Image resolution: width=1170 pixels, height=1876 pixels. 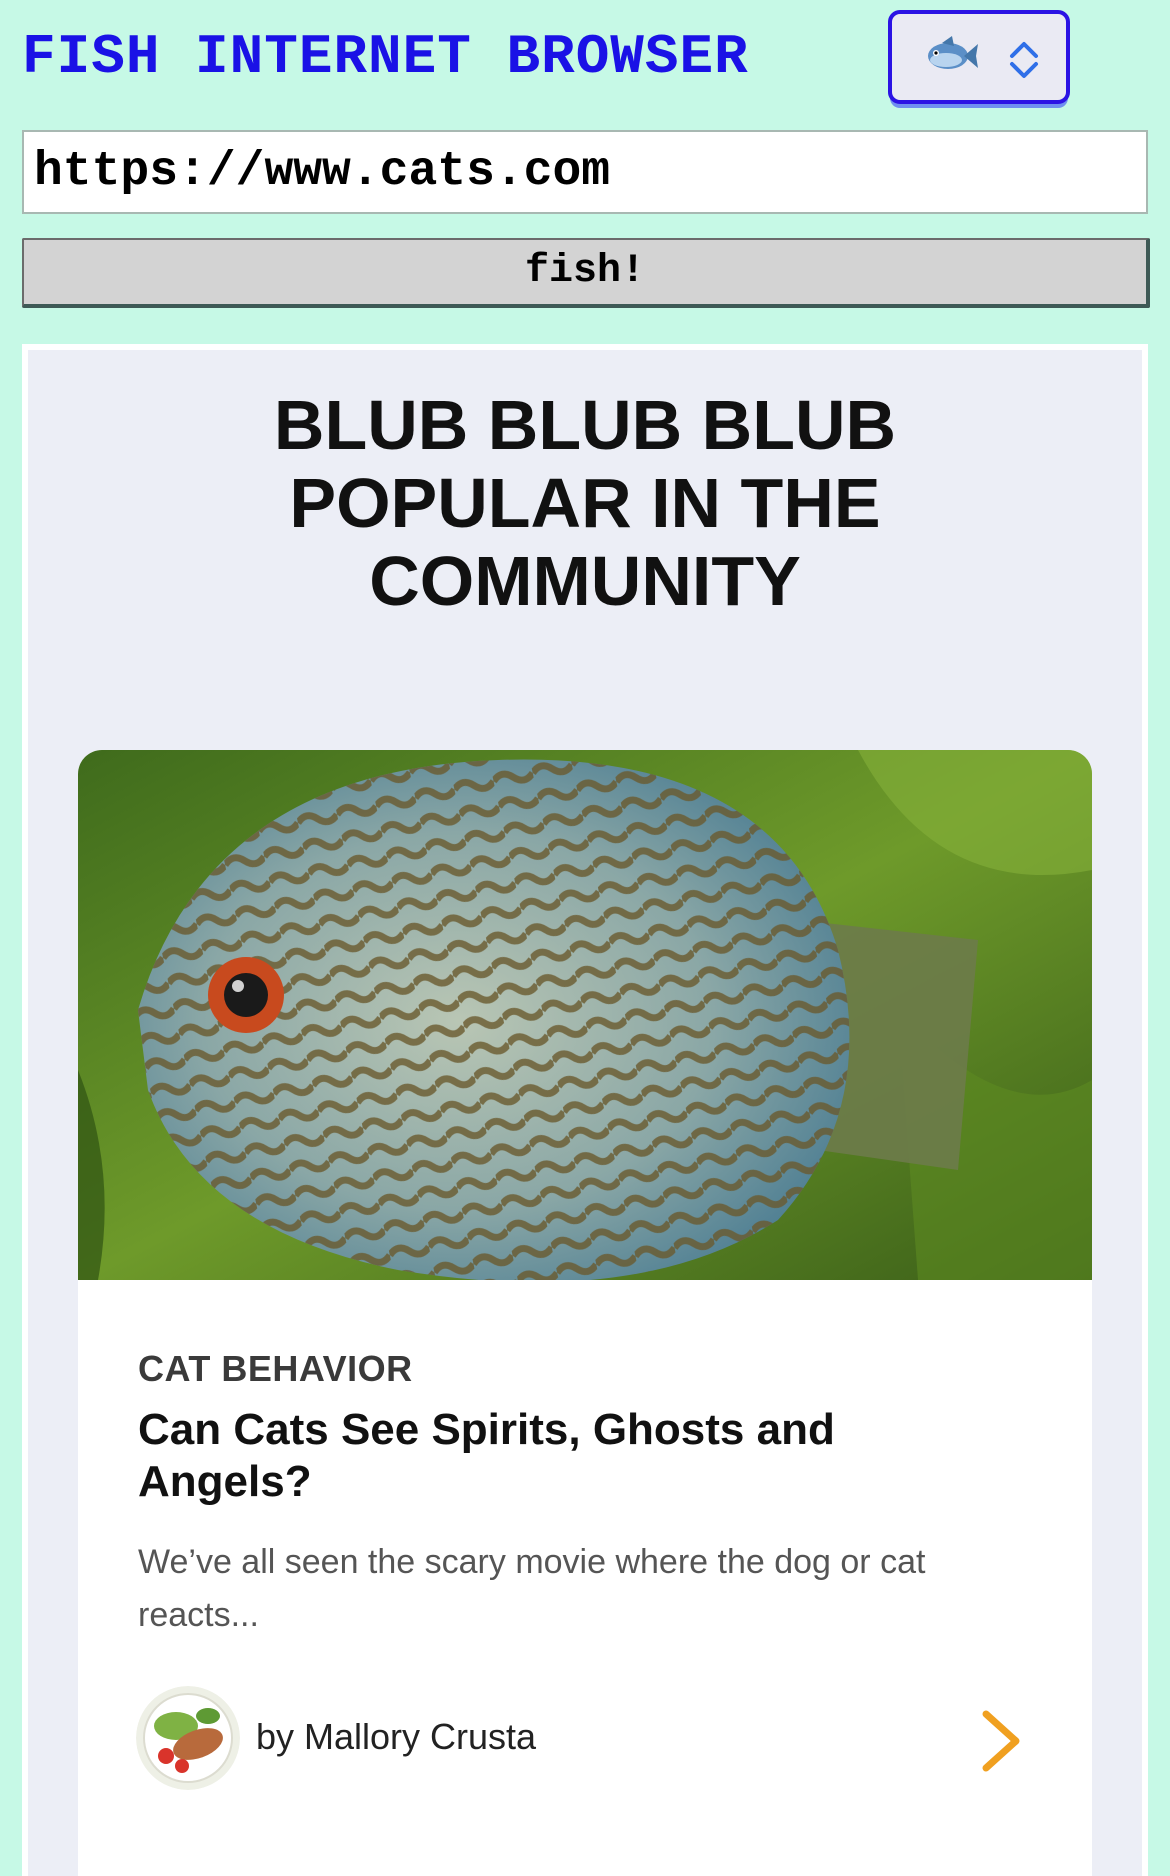 I want to click on article-title: Can Cats See Spirits, Ghosts and Angels?, so click(x=578, y=1456).